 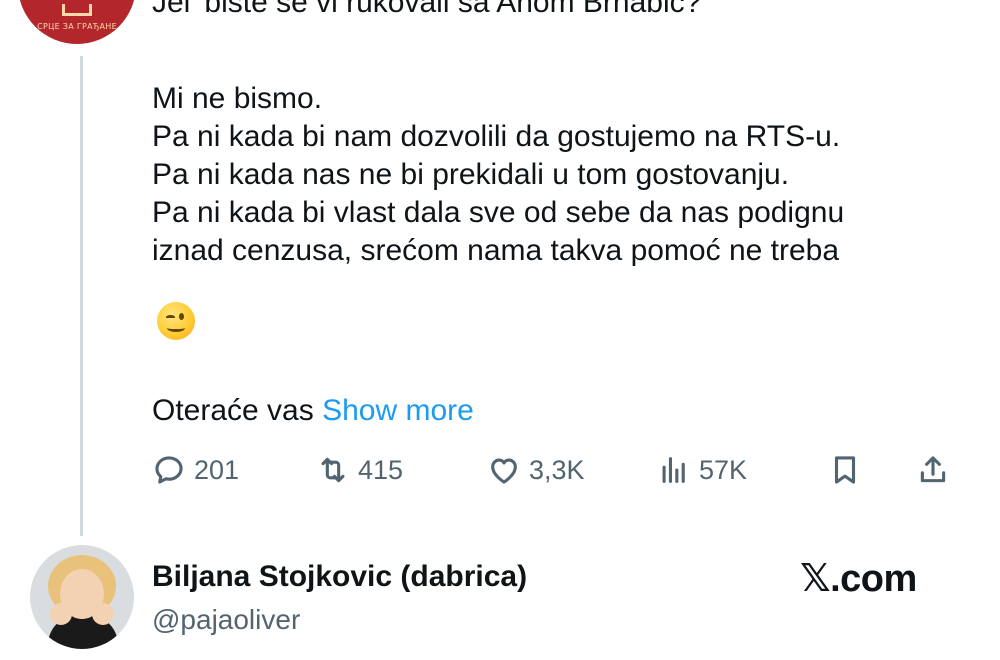 I want to click on author-name: Biljana Stojkovic (dabrica), so click(x=339, y=577).